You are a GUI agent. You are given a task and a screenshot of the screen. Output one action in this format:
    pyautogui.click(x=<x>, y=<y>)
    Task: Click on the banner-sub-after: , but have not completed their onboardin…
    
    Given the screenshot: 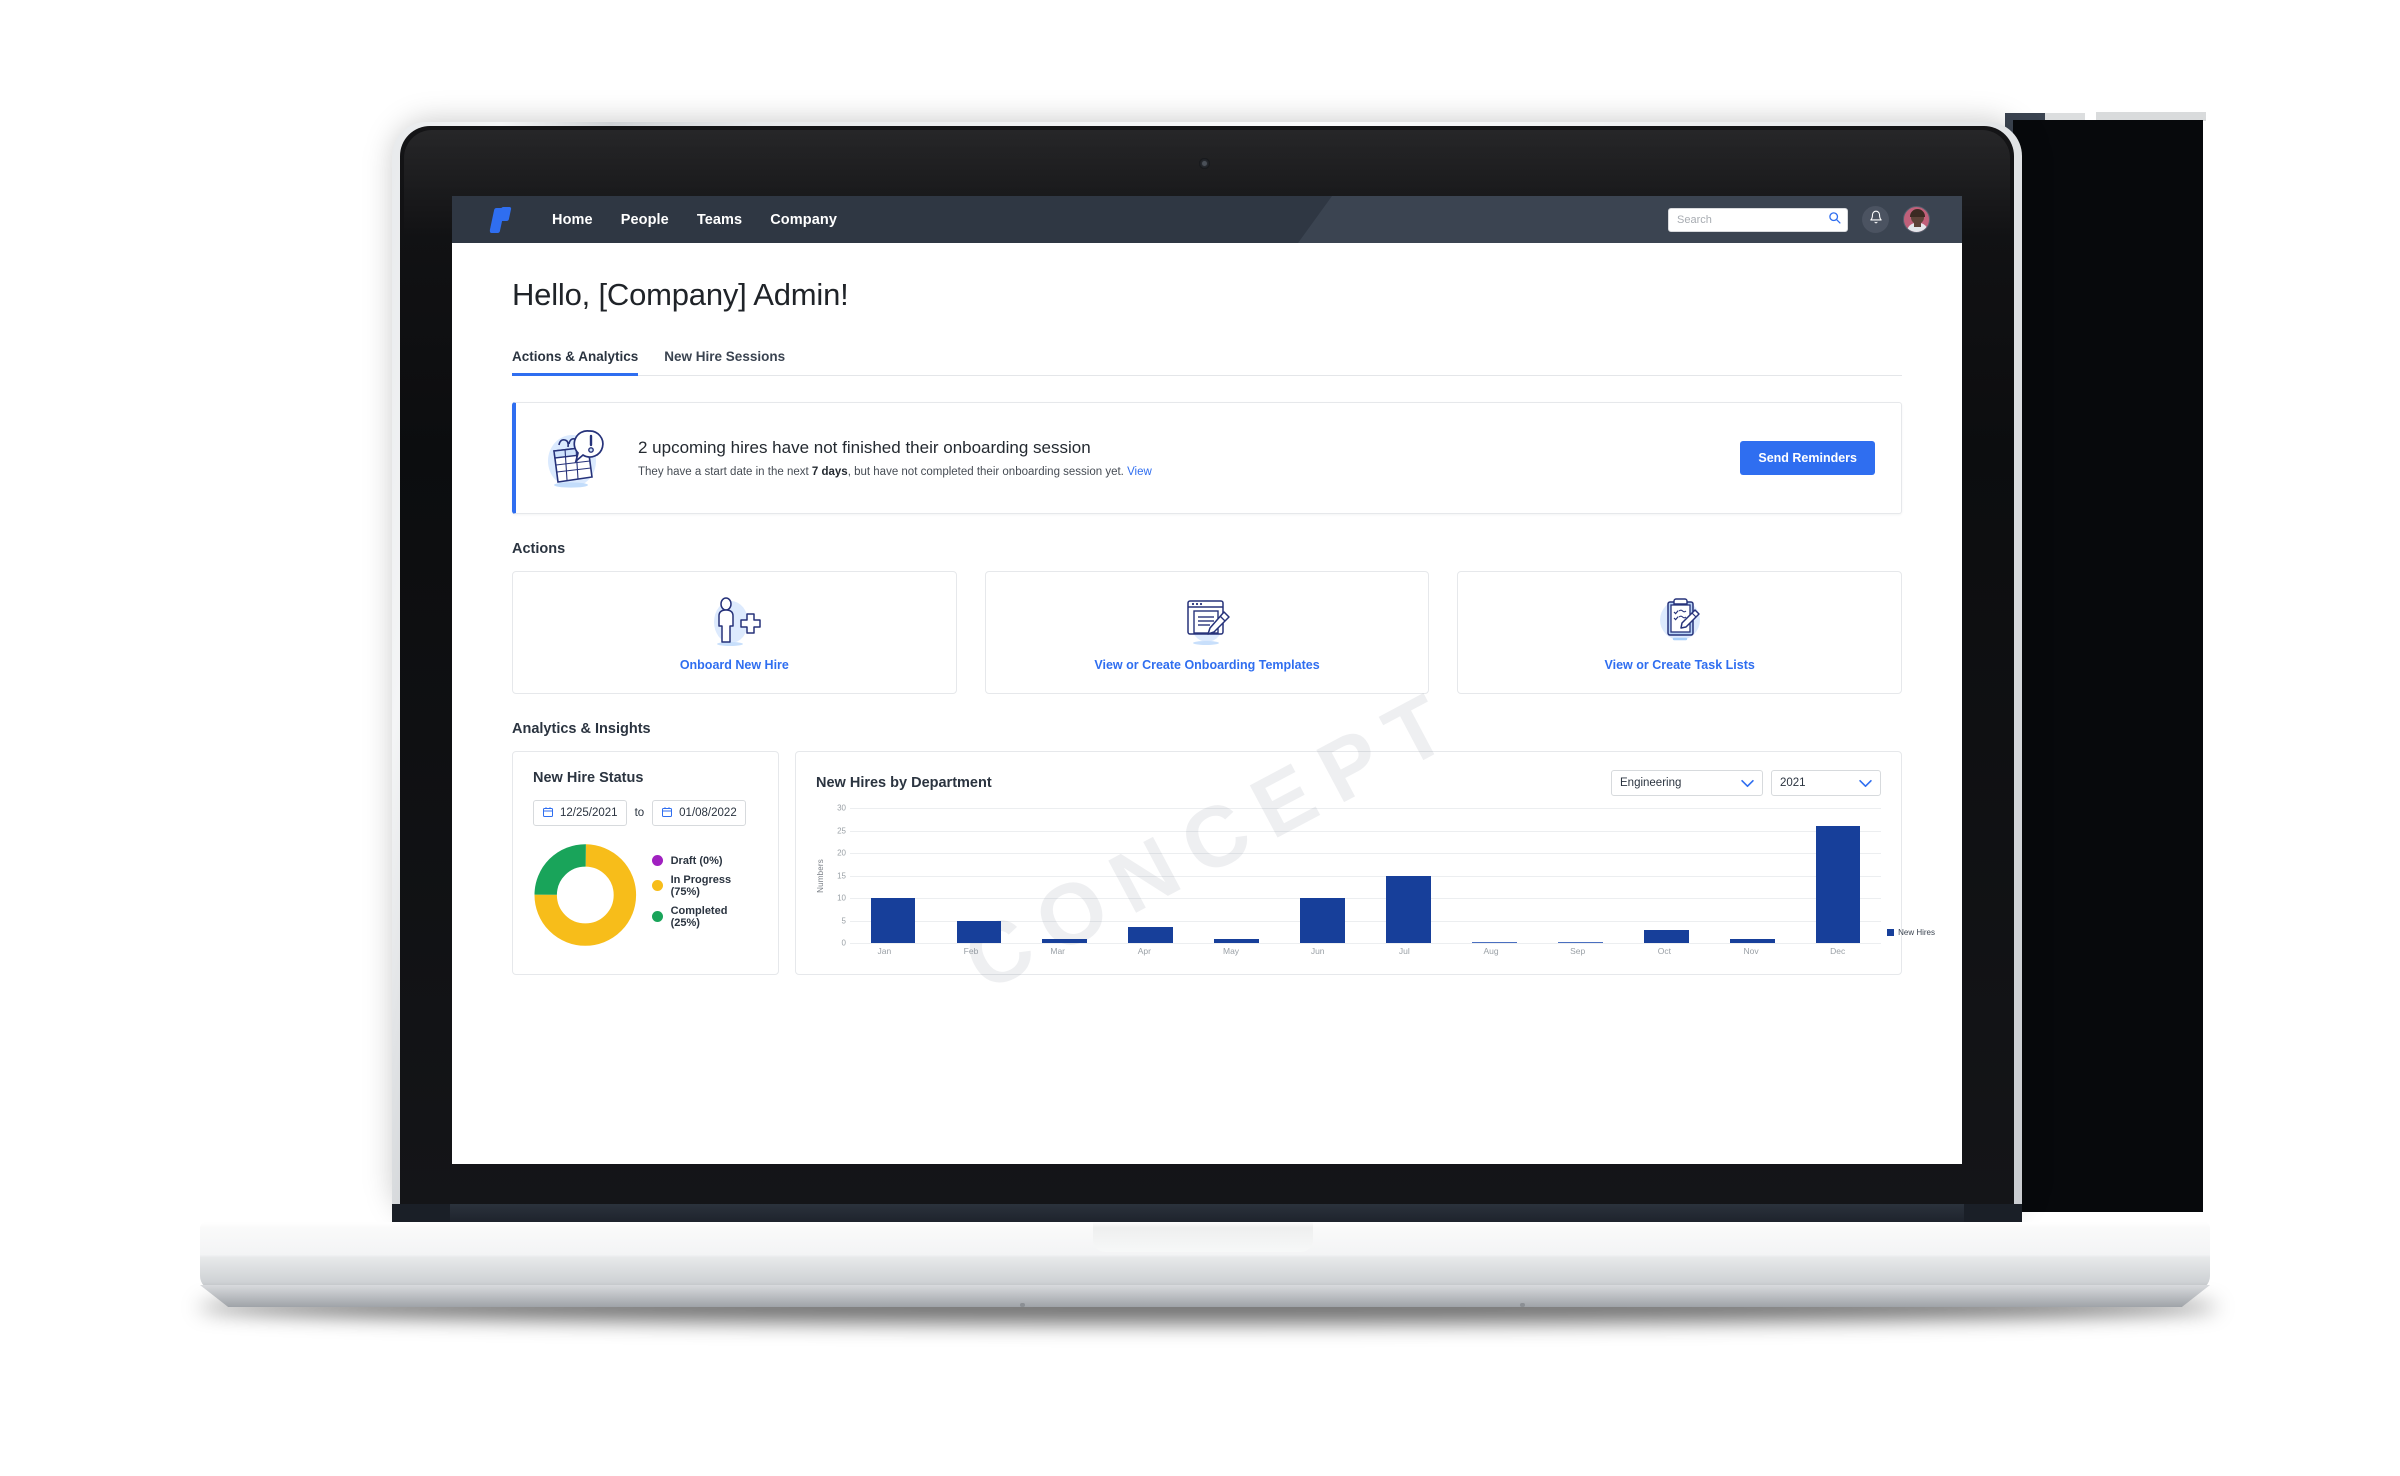 What is the action you would take?
    pyautogui.click(x=987, y=472)
    